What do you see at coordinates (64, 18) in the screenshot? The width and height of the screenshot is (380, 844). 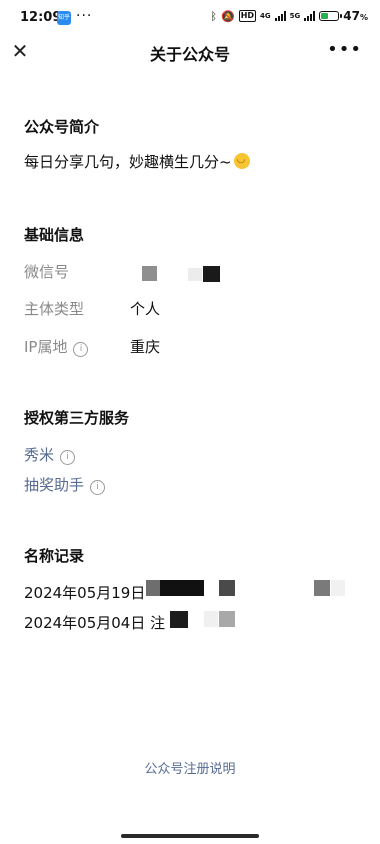 I see `zhihu-app-icon: 知乎` at bounding box center [64, 18].